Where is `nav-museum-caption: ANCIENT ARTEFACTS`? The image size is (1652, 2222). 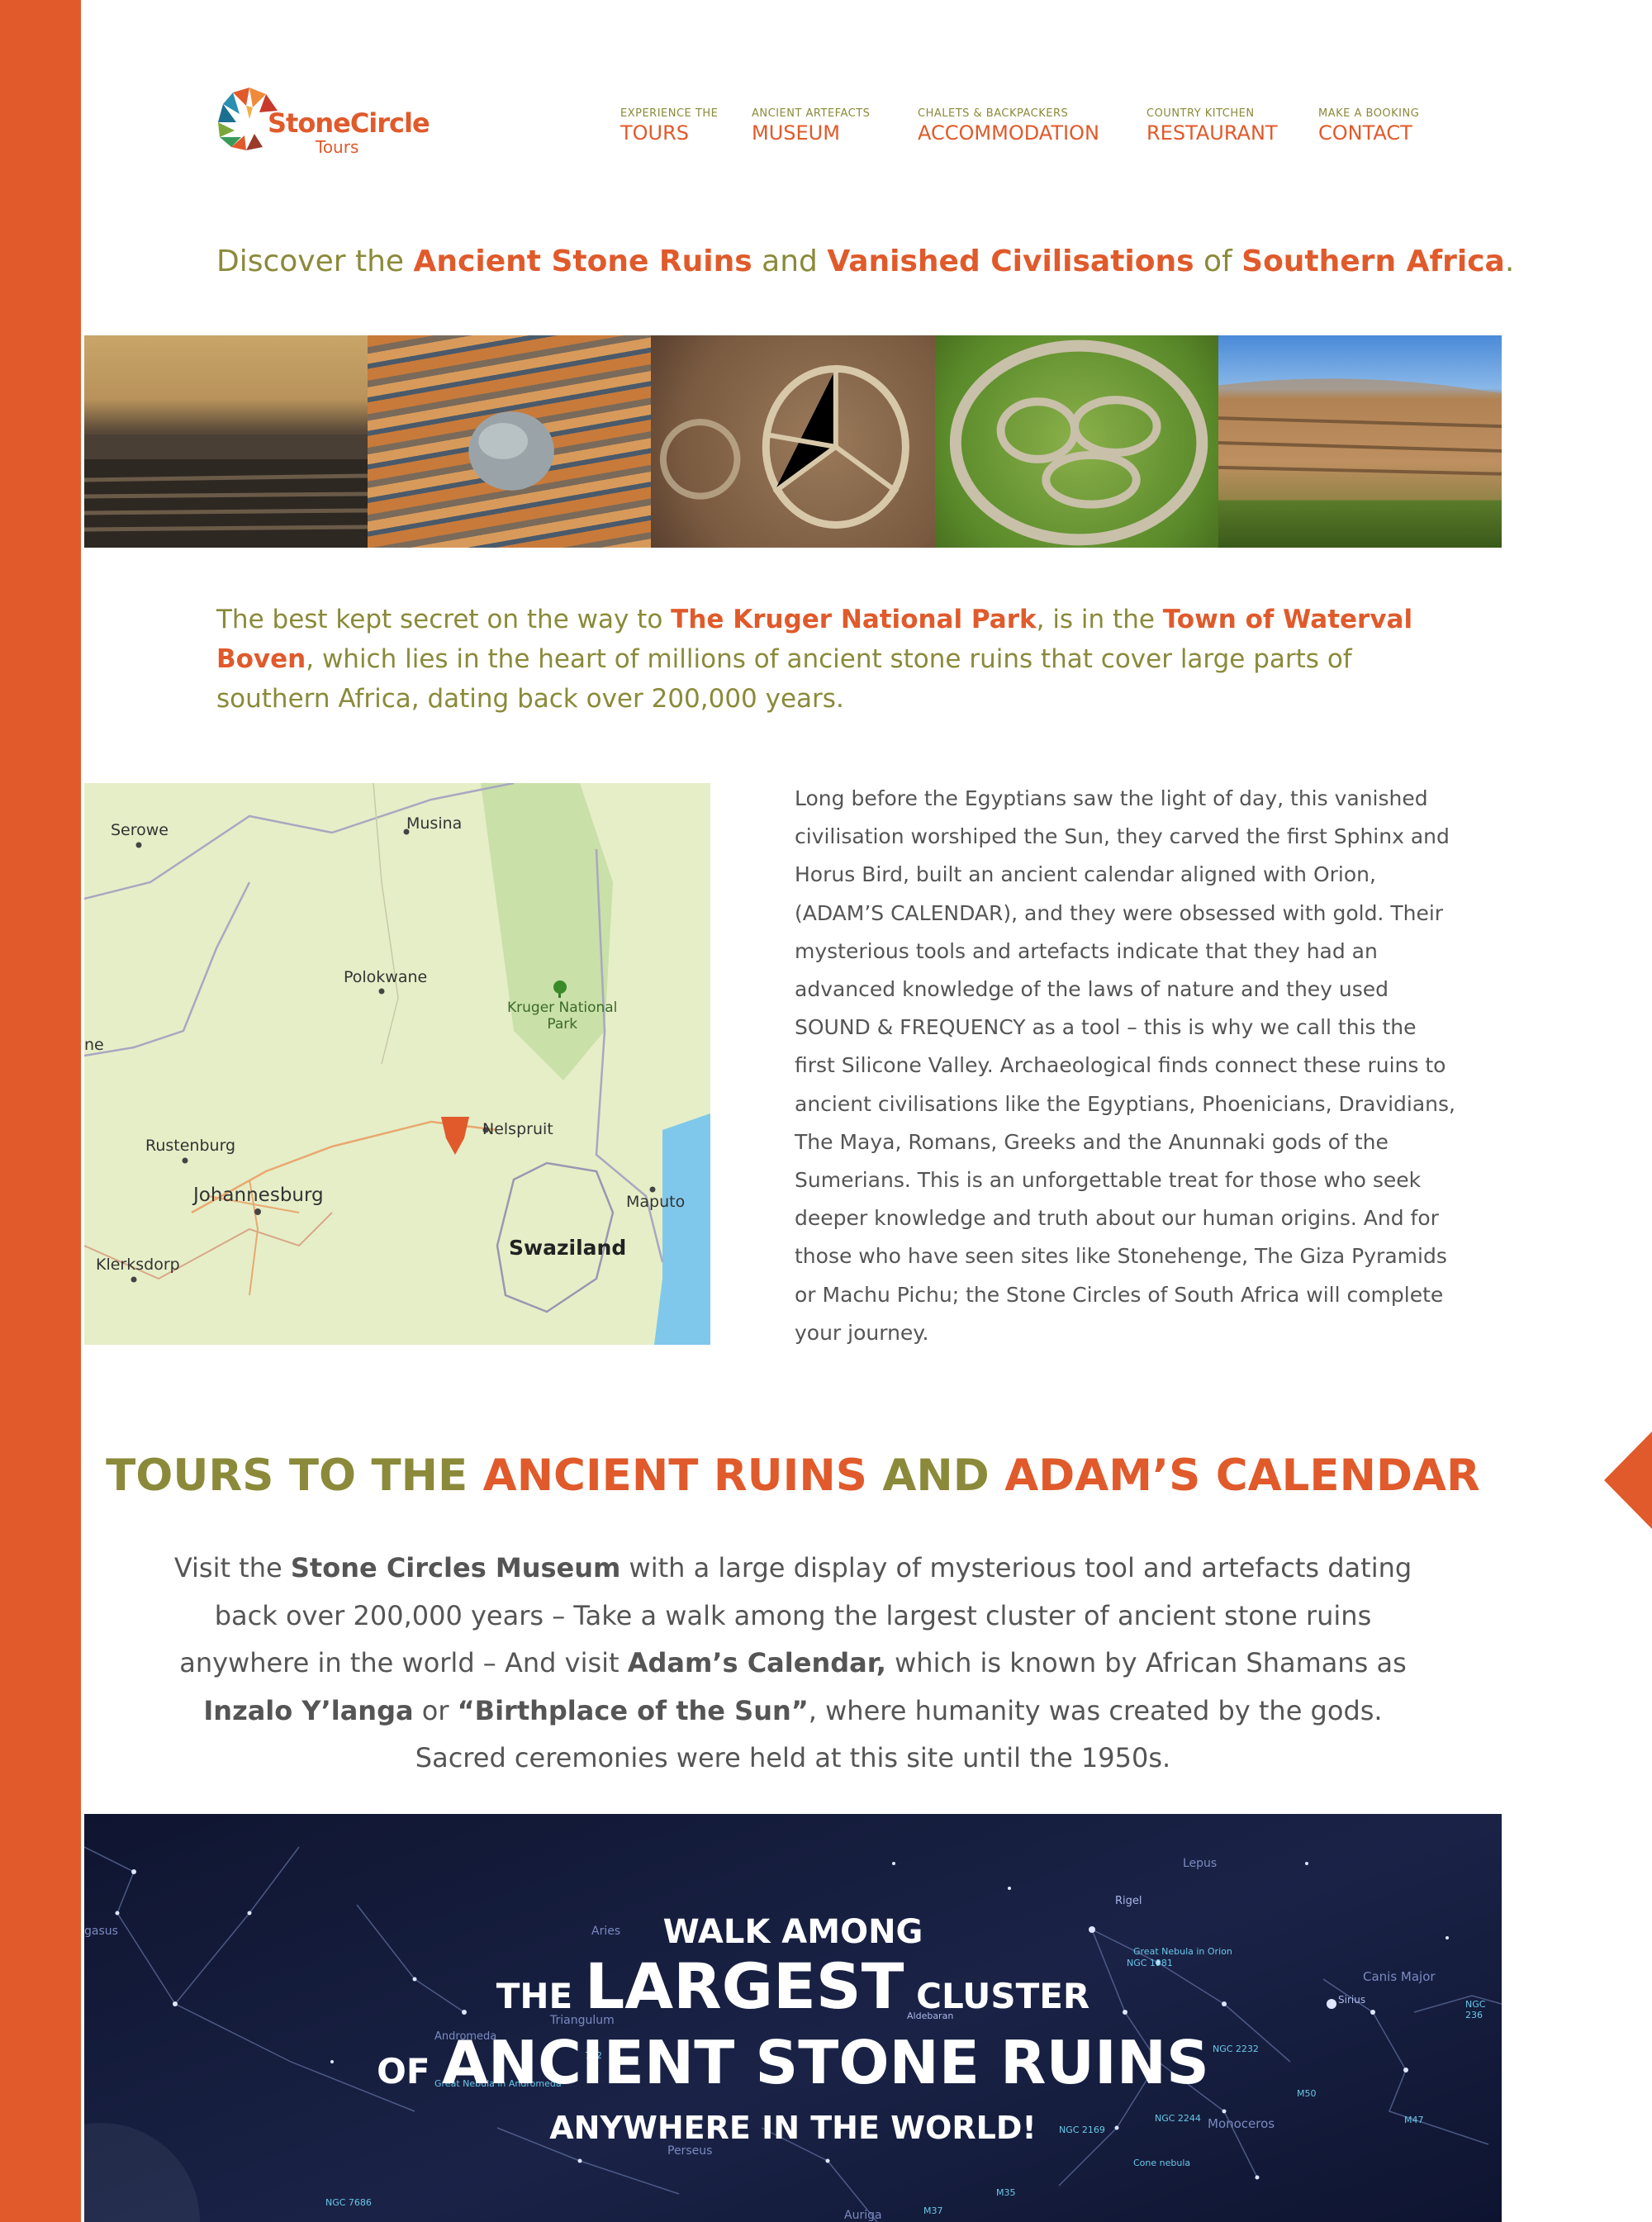 nav-museum-caption: ANCIENT ARTEFACTS is located at coordinates (811, 113).